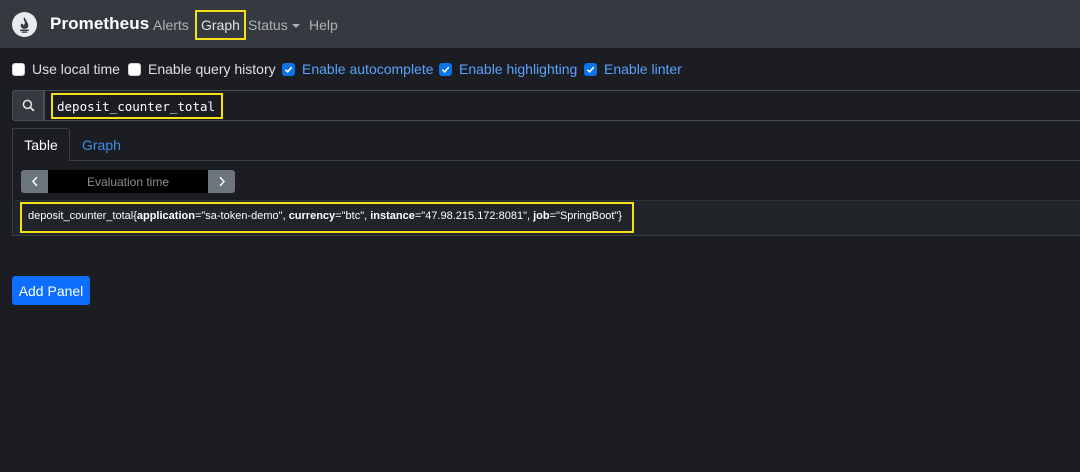 Image resolution: width=1080 pixels, height=472 pixels. I want to click on enable-highlighting-checkbox, so click(445, 69).